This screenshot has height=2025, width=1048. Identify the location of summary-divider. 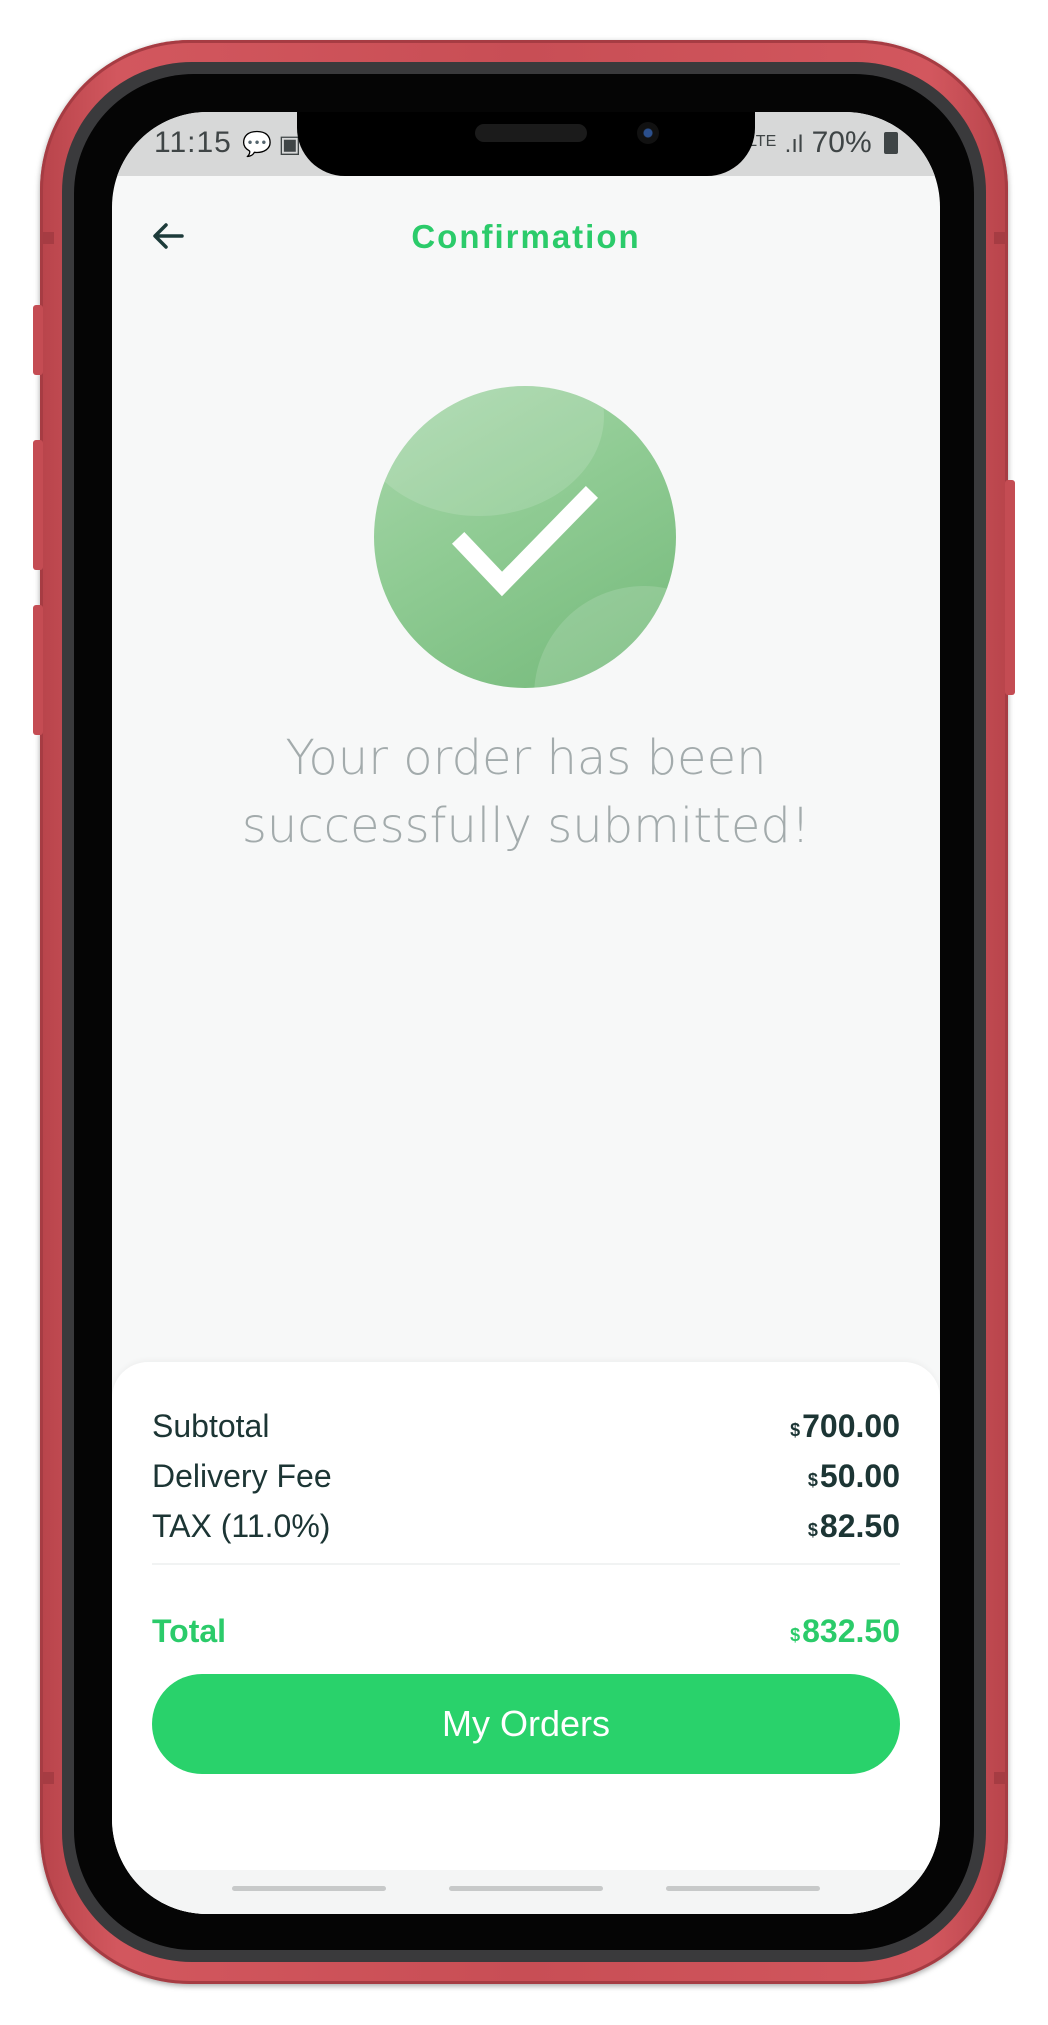
(526, 1564).